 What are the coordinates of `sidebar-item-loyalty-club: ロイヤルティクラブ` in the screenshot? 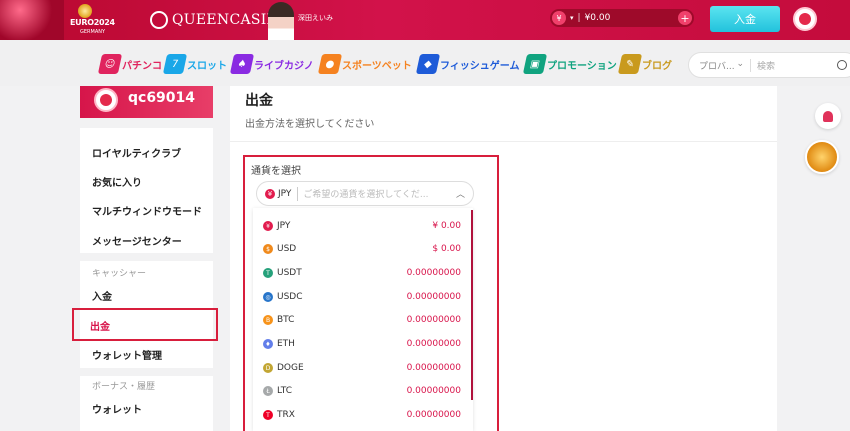 It's located at (136, 152).